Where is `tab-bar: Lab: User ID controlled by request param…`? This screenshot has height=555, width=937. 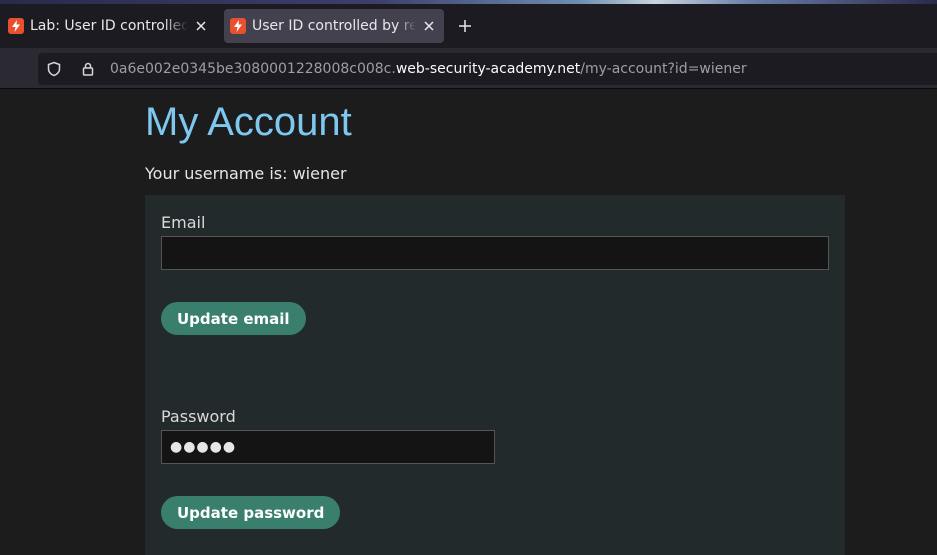 tab-bar: Lab: User ID controlled by request param… is located at coordinates (468, 26).